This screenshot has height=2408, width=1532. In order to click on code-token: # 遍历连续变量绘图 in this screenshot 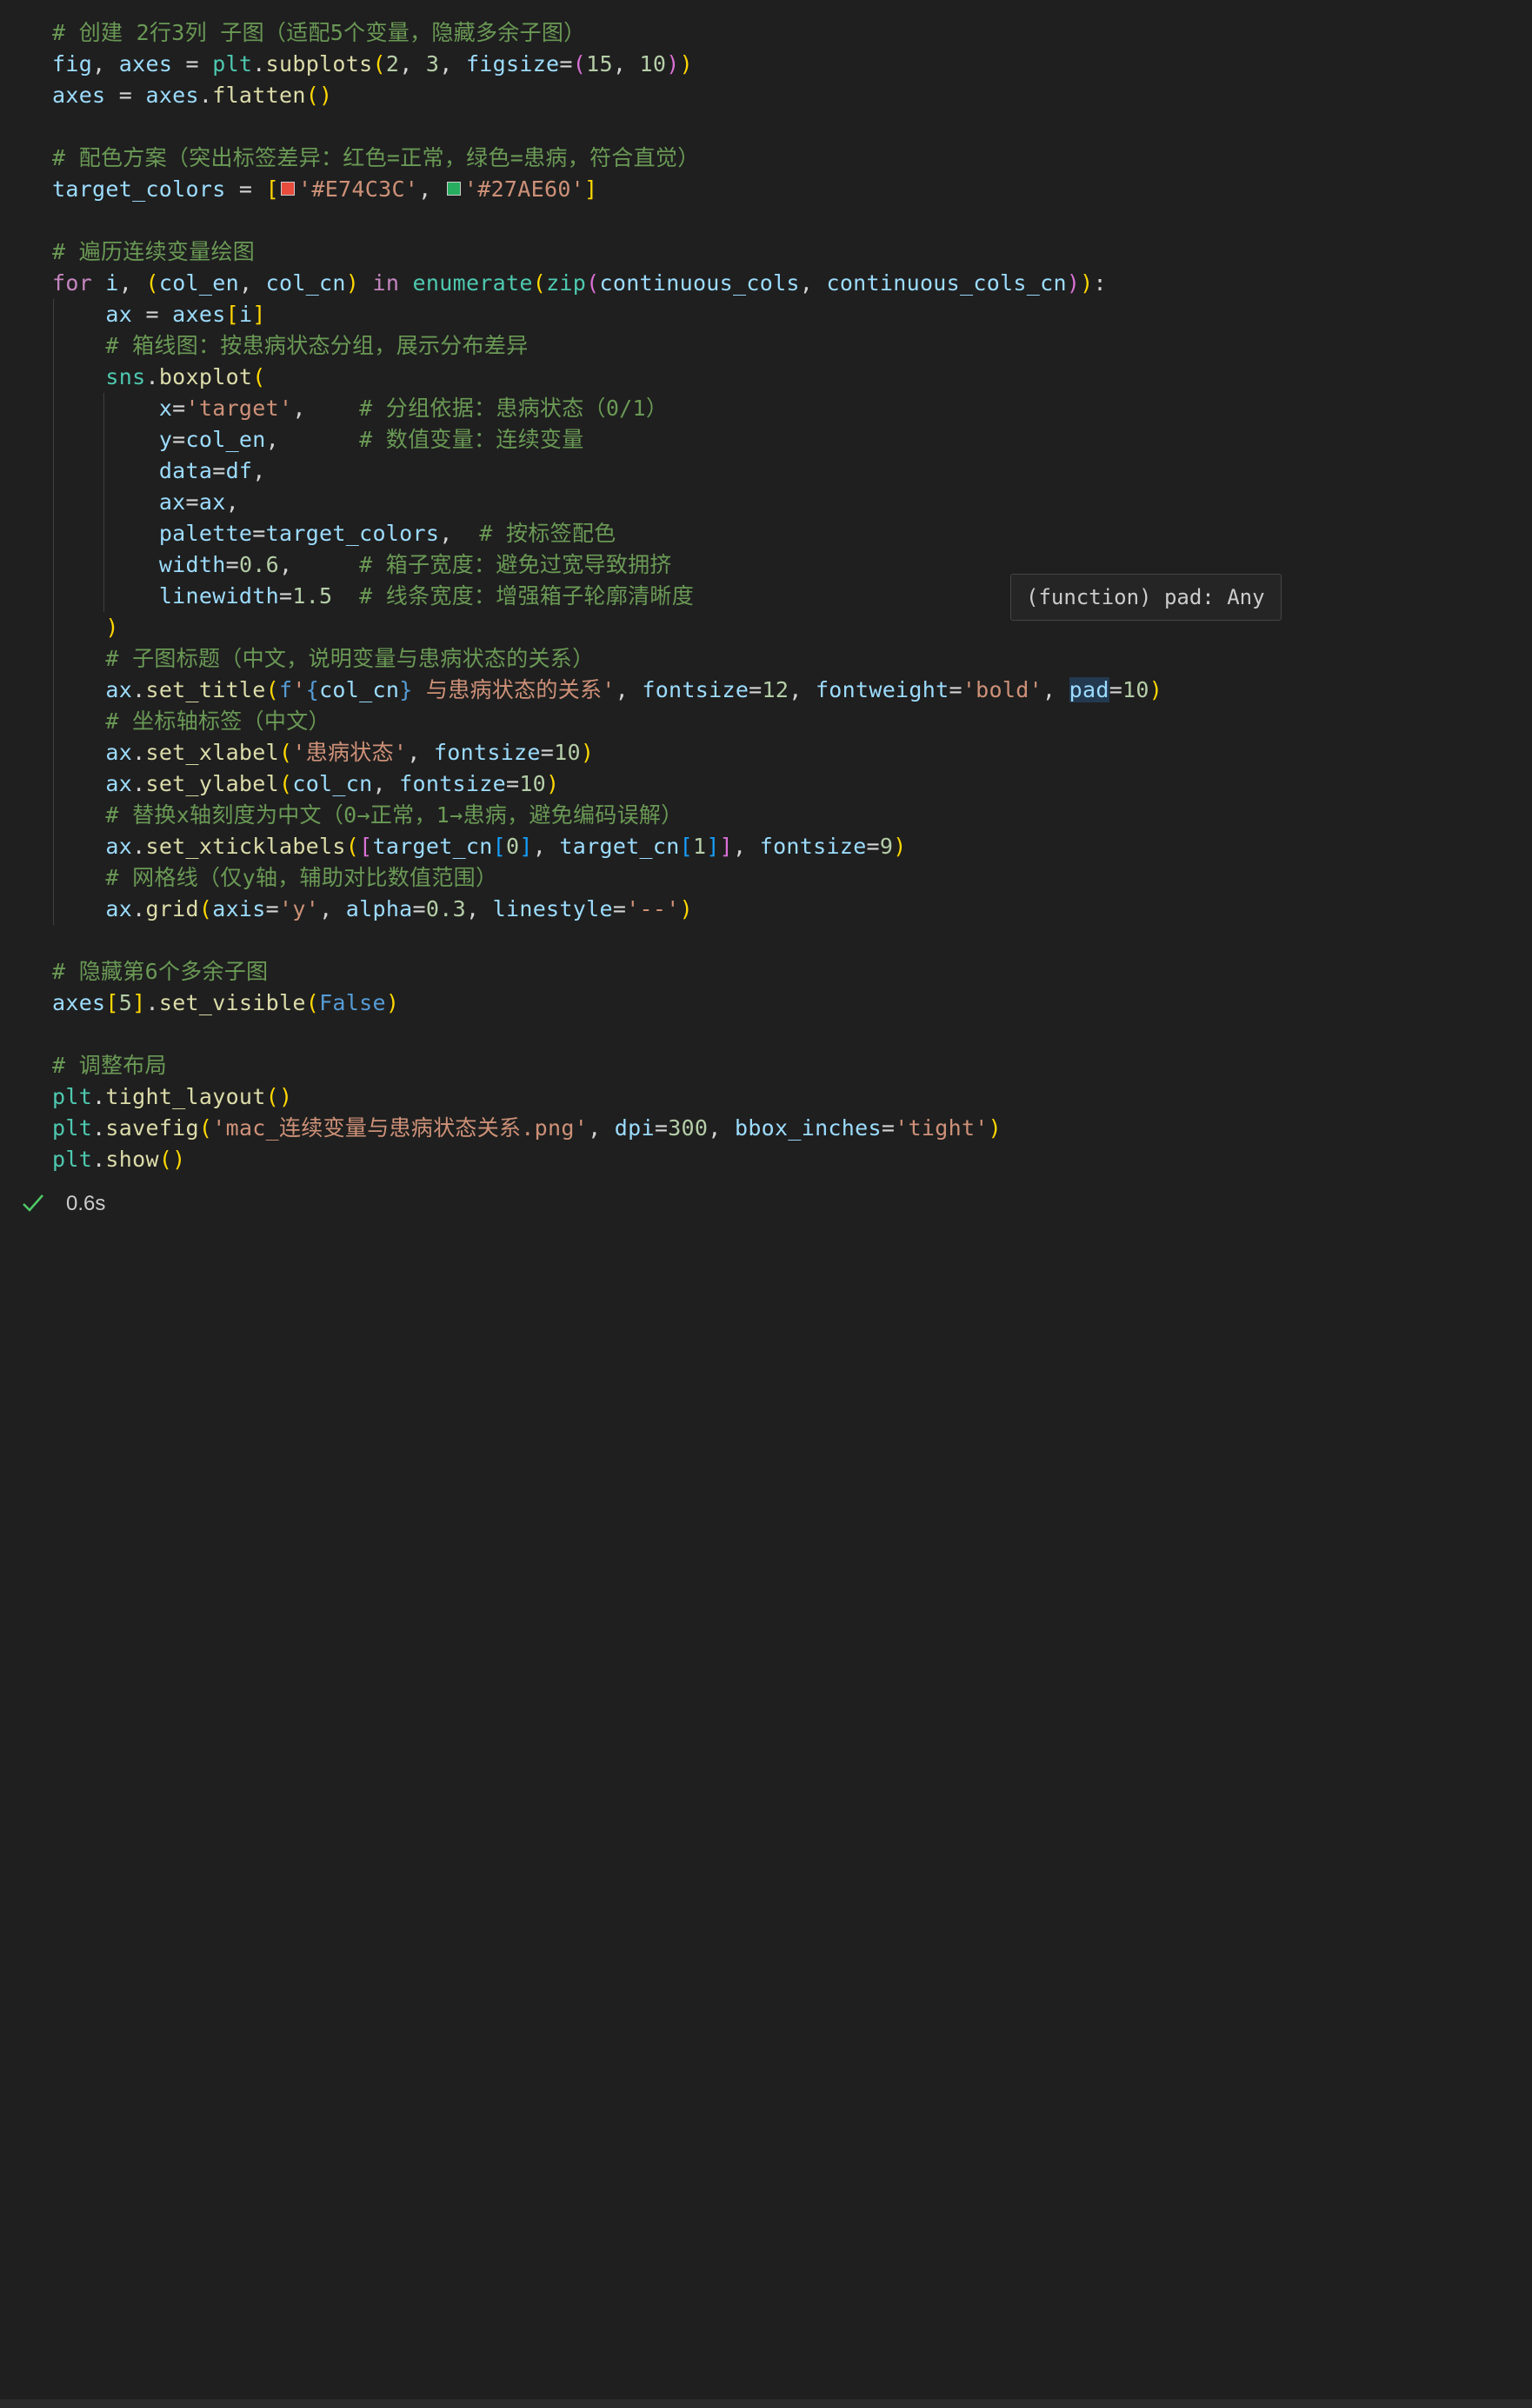, I will do `click(154, 252)`.